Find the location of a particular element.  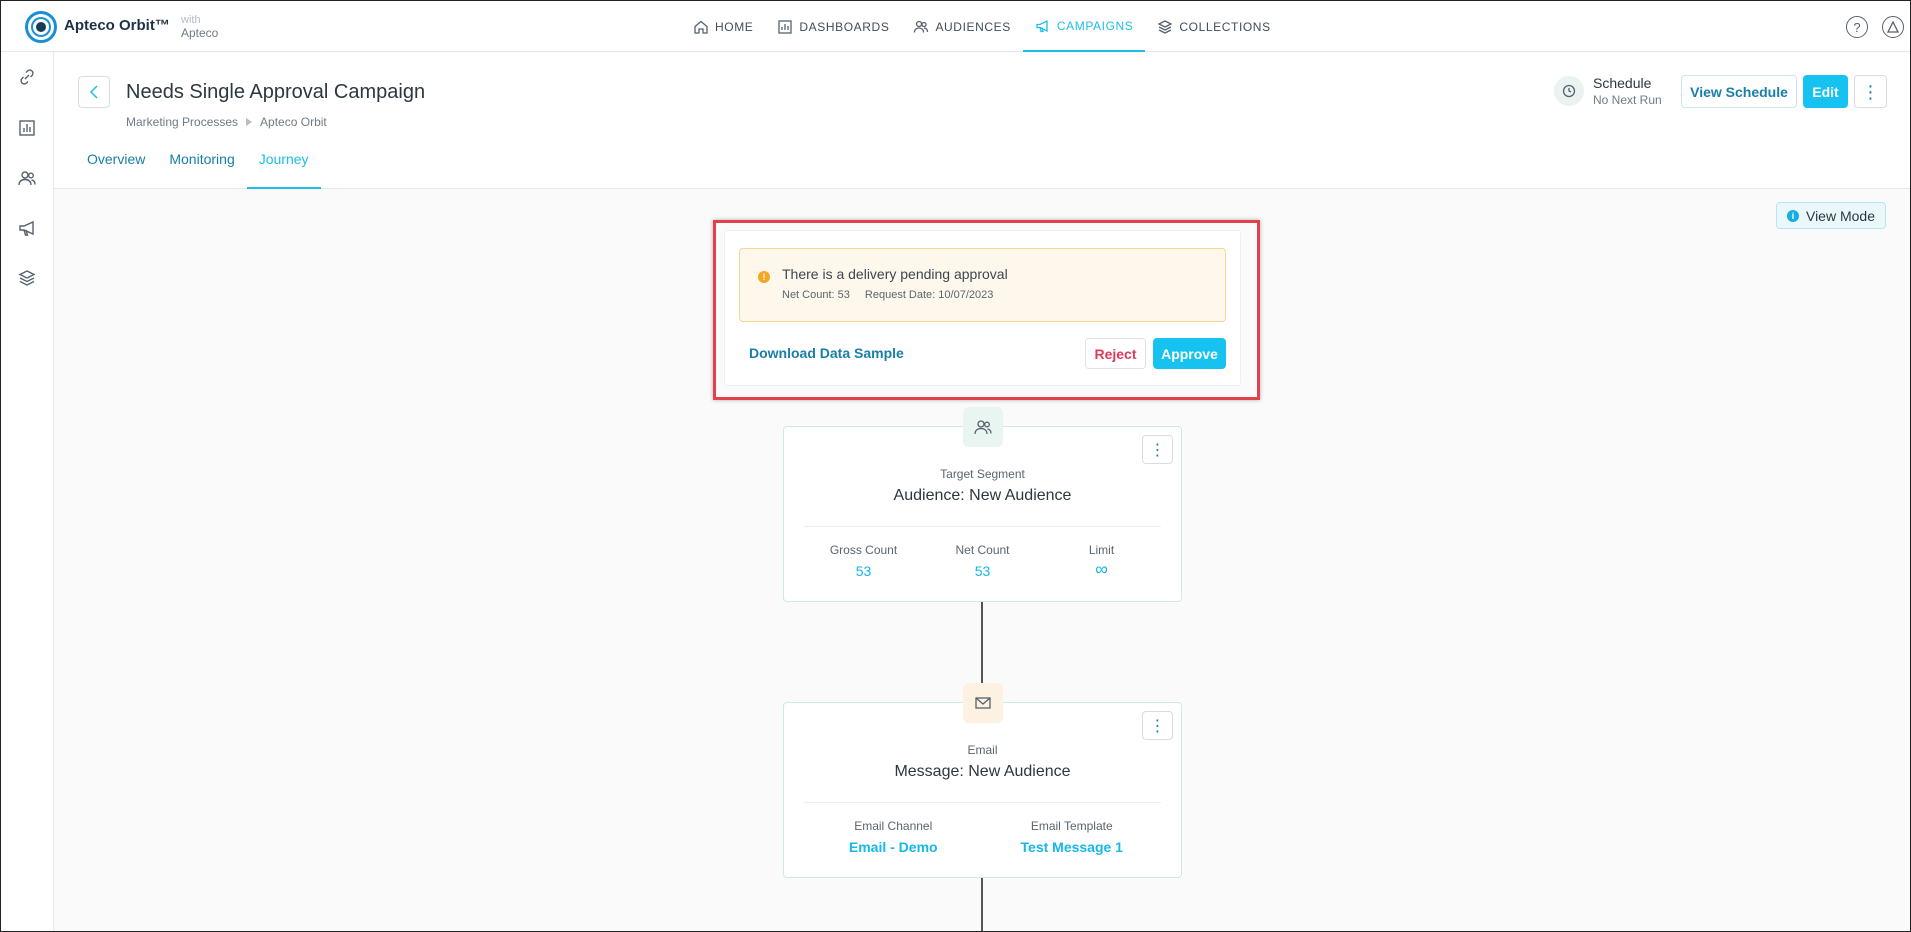

stat-email-template: Email Template Test Message 1 is located at coordinates (1072, 837).